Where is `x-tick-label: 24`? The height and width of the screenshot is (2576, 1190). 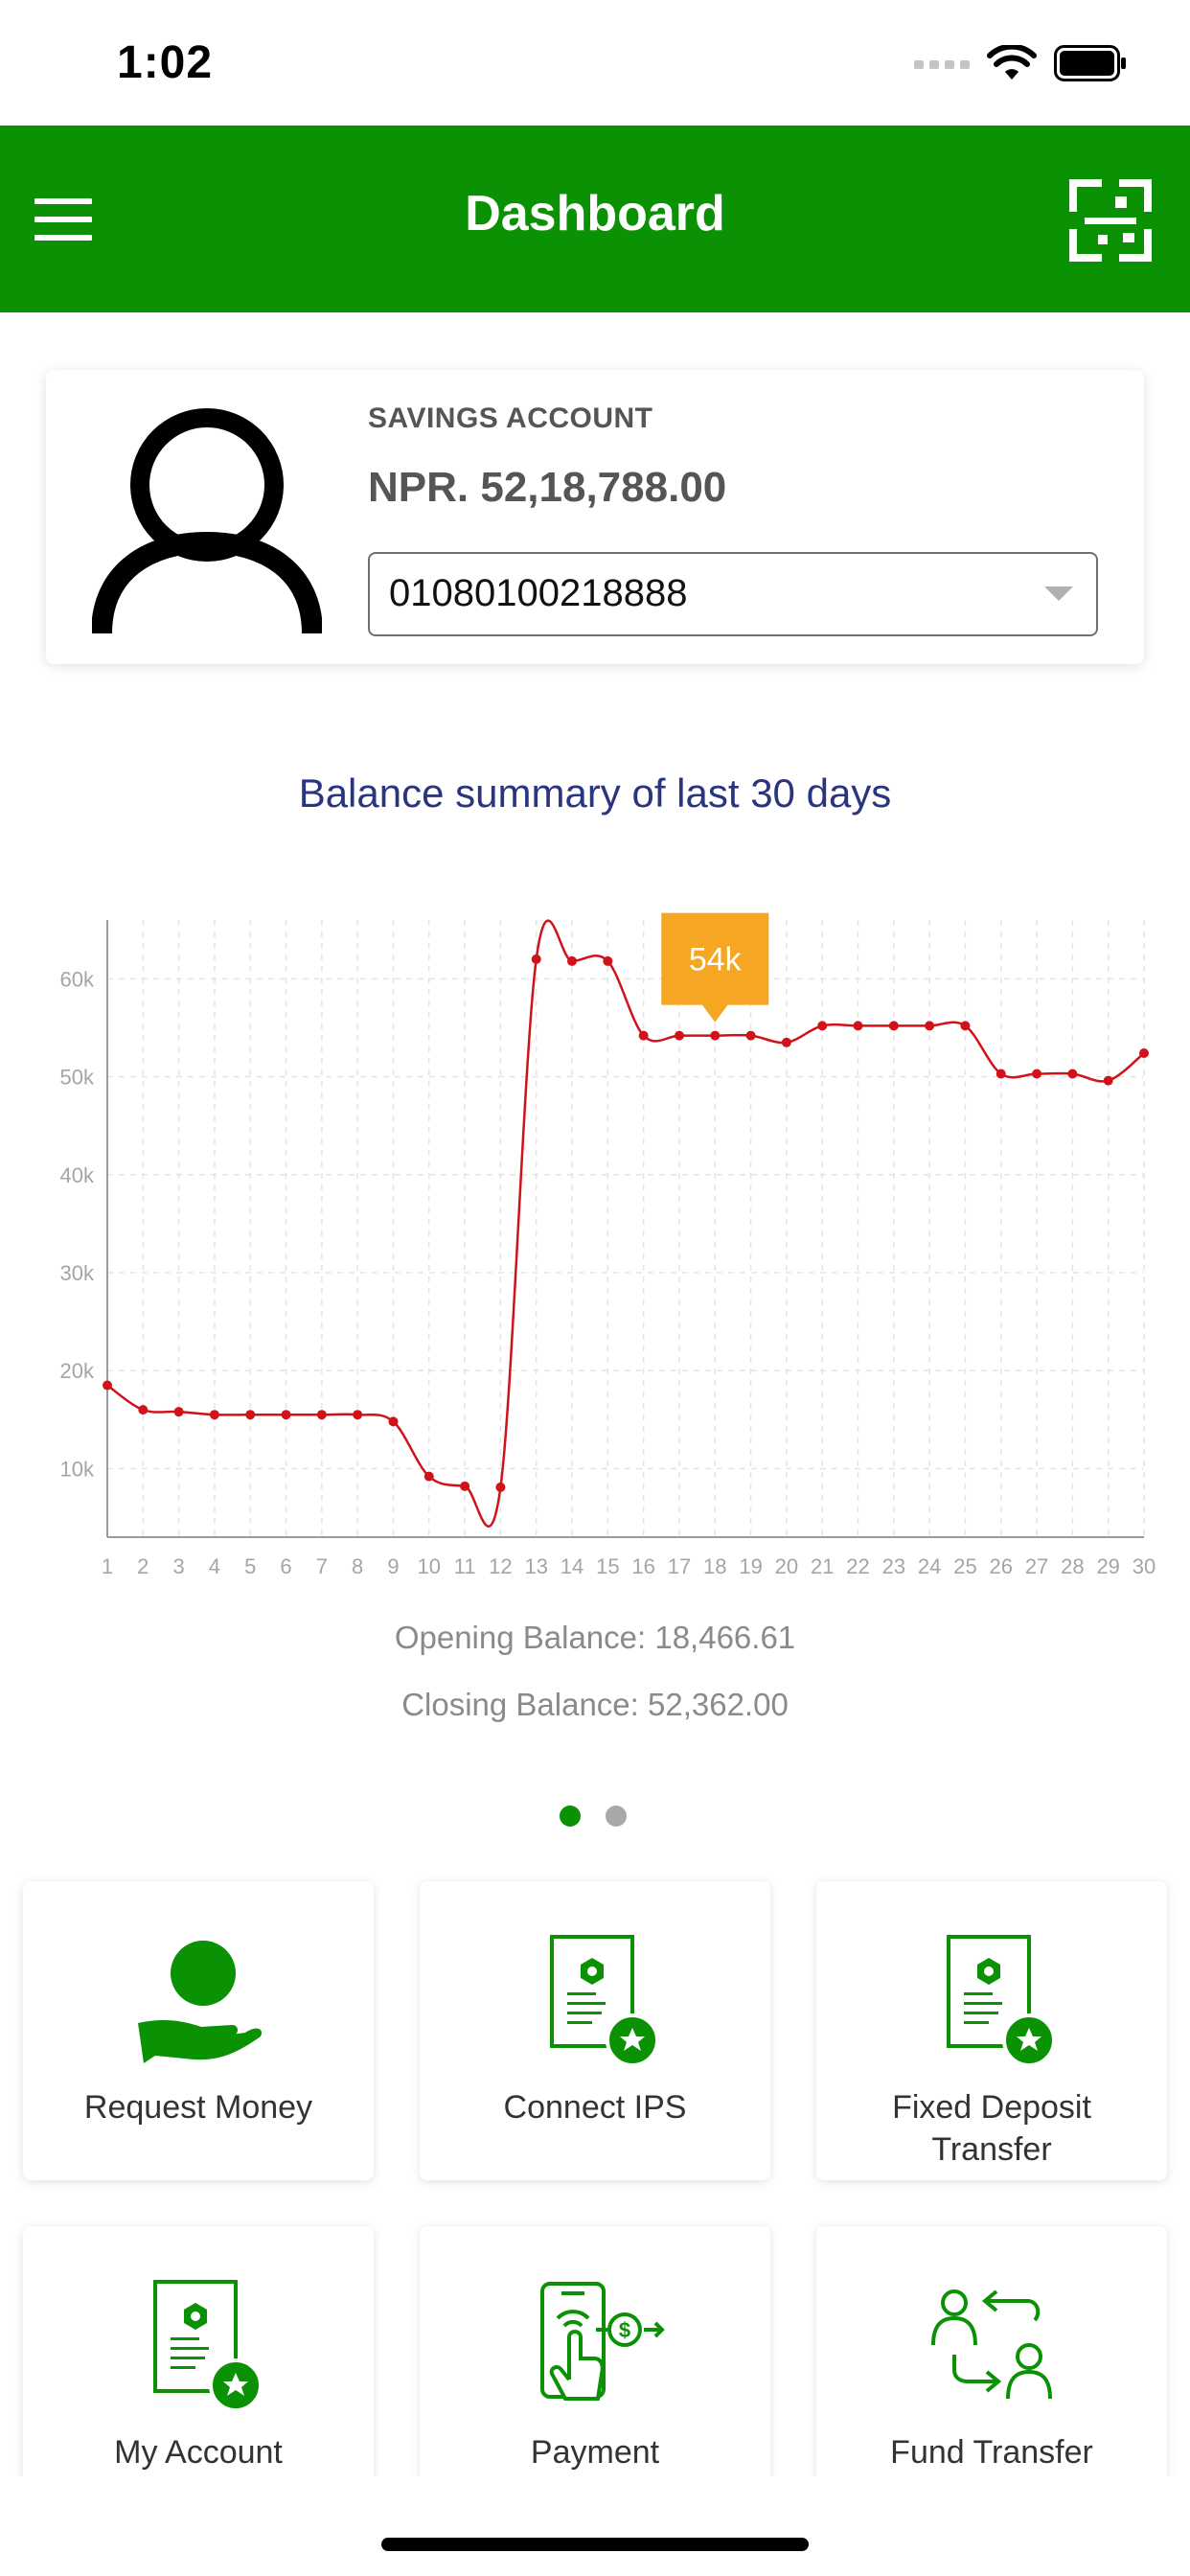 x-tick-label: 24 is located at coordinates (930, 1566).